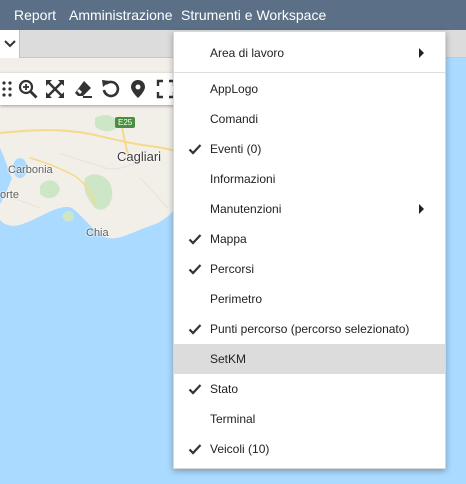  Describe the element at coordinates (240, 449) in the screenshot. I see `menu-item-label: Veicoli (10)` at that location.